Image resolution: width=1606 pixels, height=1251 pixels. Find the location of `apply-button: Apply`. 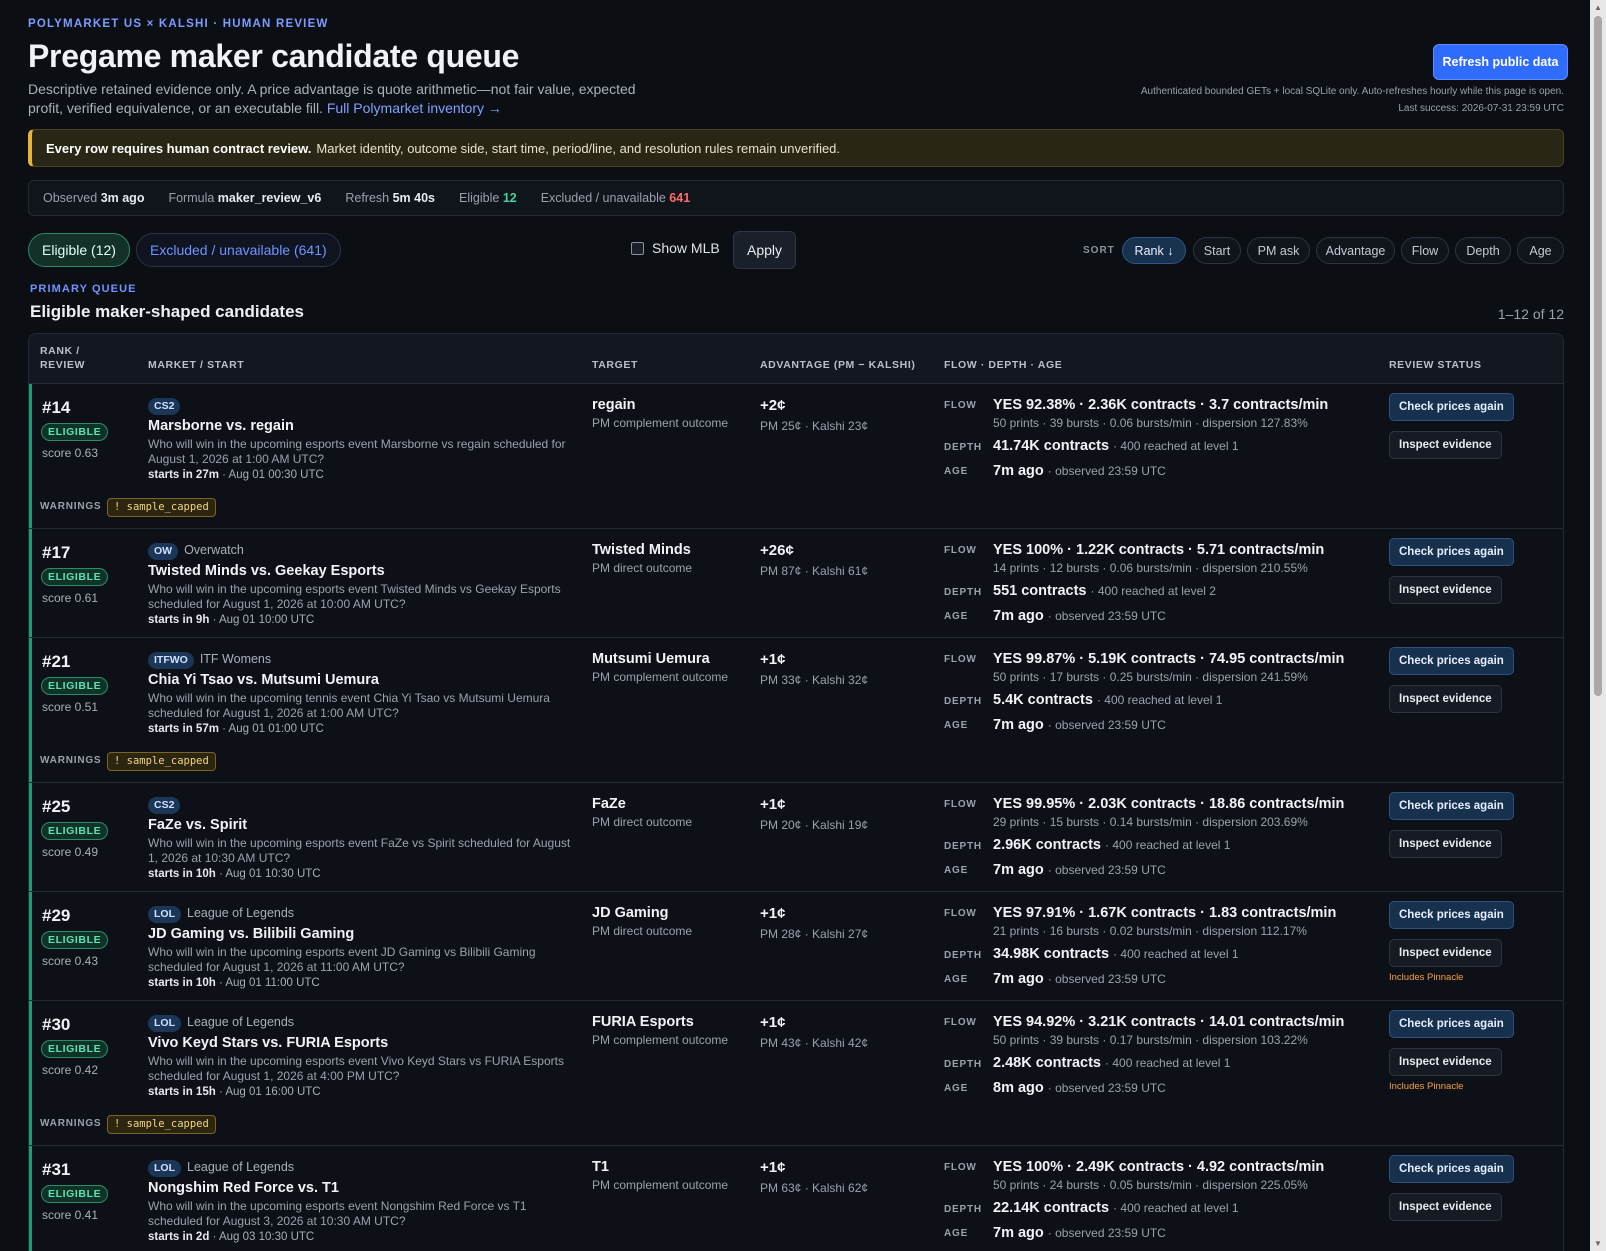

apply-button: Apply is located at coordinates (764, 250).